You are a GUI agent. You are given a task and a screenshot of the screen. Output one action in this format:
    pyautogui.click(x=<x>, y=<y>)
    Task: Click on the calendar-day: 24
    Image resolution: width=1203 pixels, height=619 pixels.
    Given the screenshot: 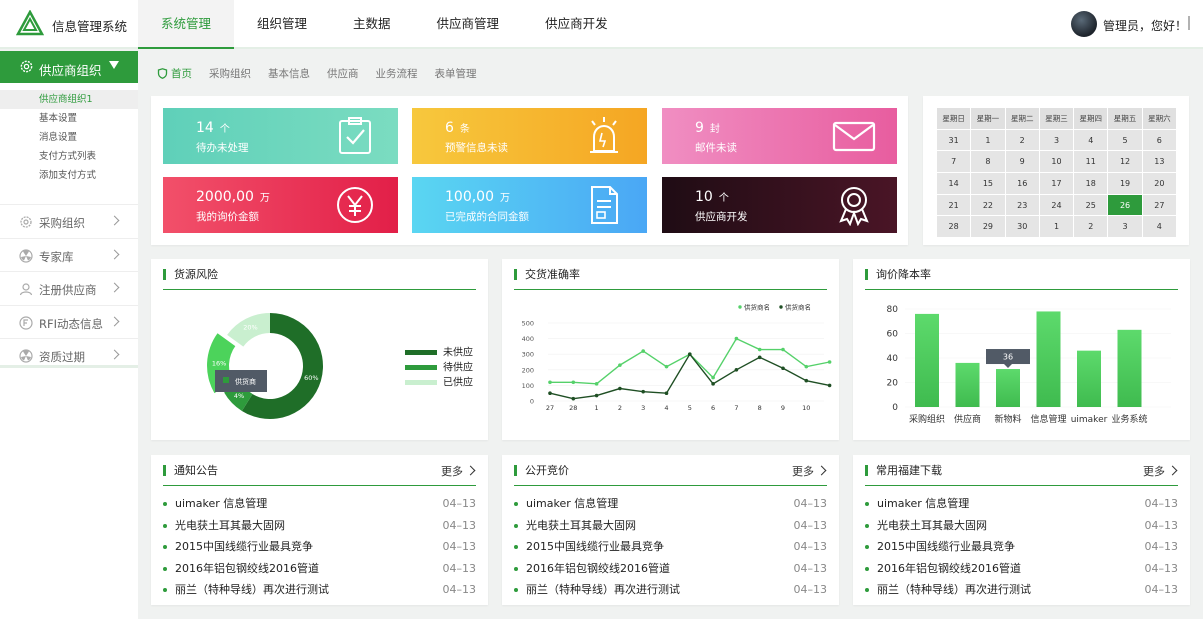 What is the action you would take?
    pyautogui.click(x=1056, y=205)
    